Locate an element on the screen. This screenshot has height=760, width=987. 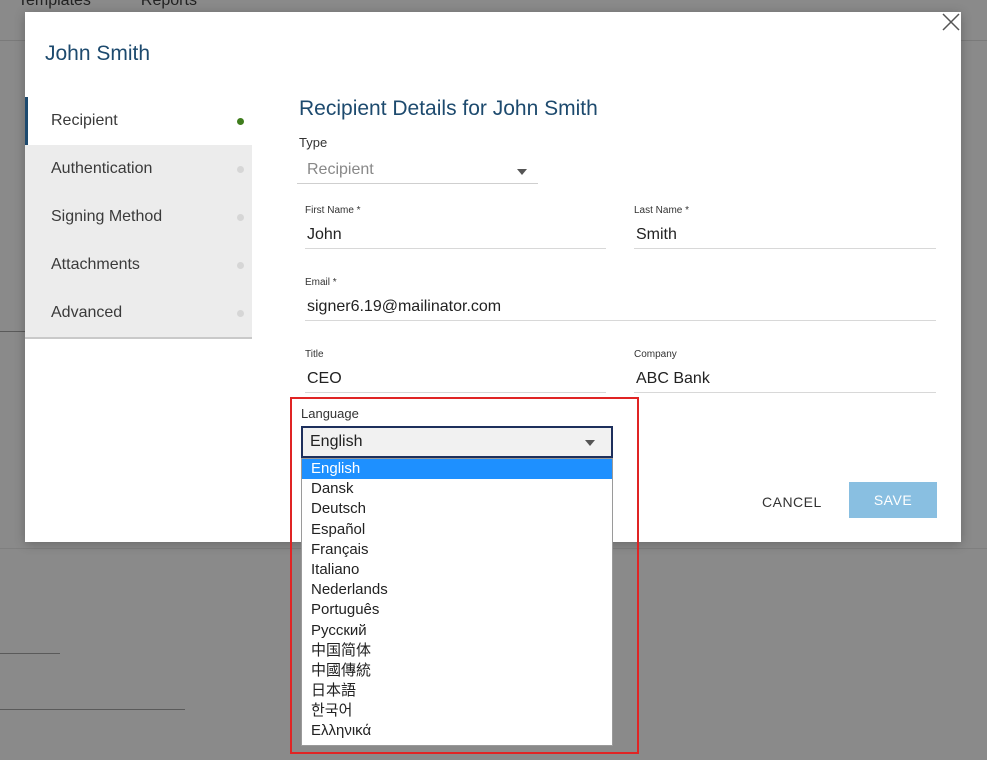
sidebar-item-label: Advanced is located at coordinates (87, 312).